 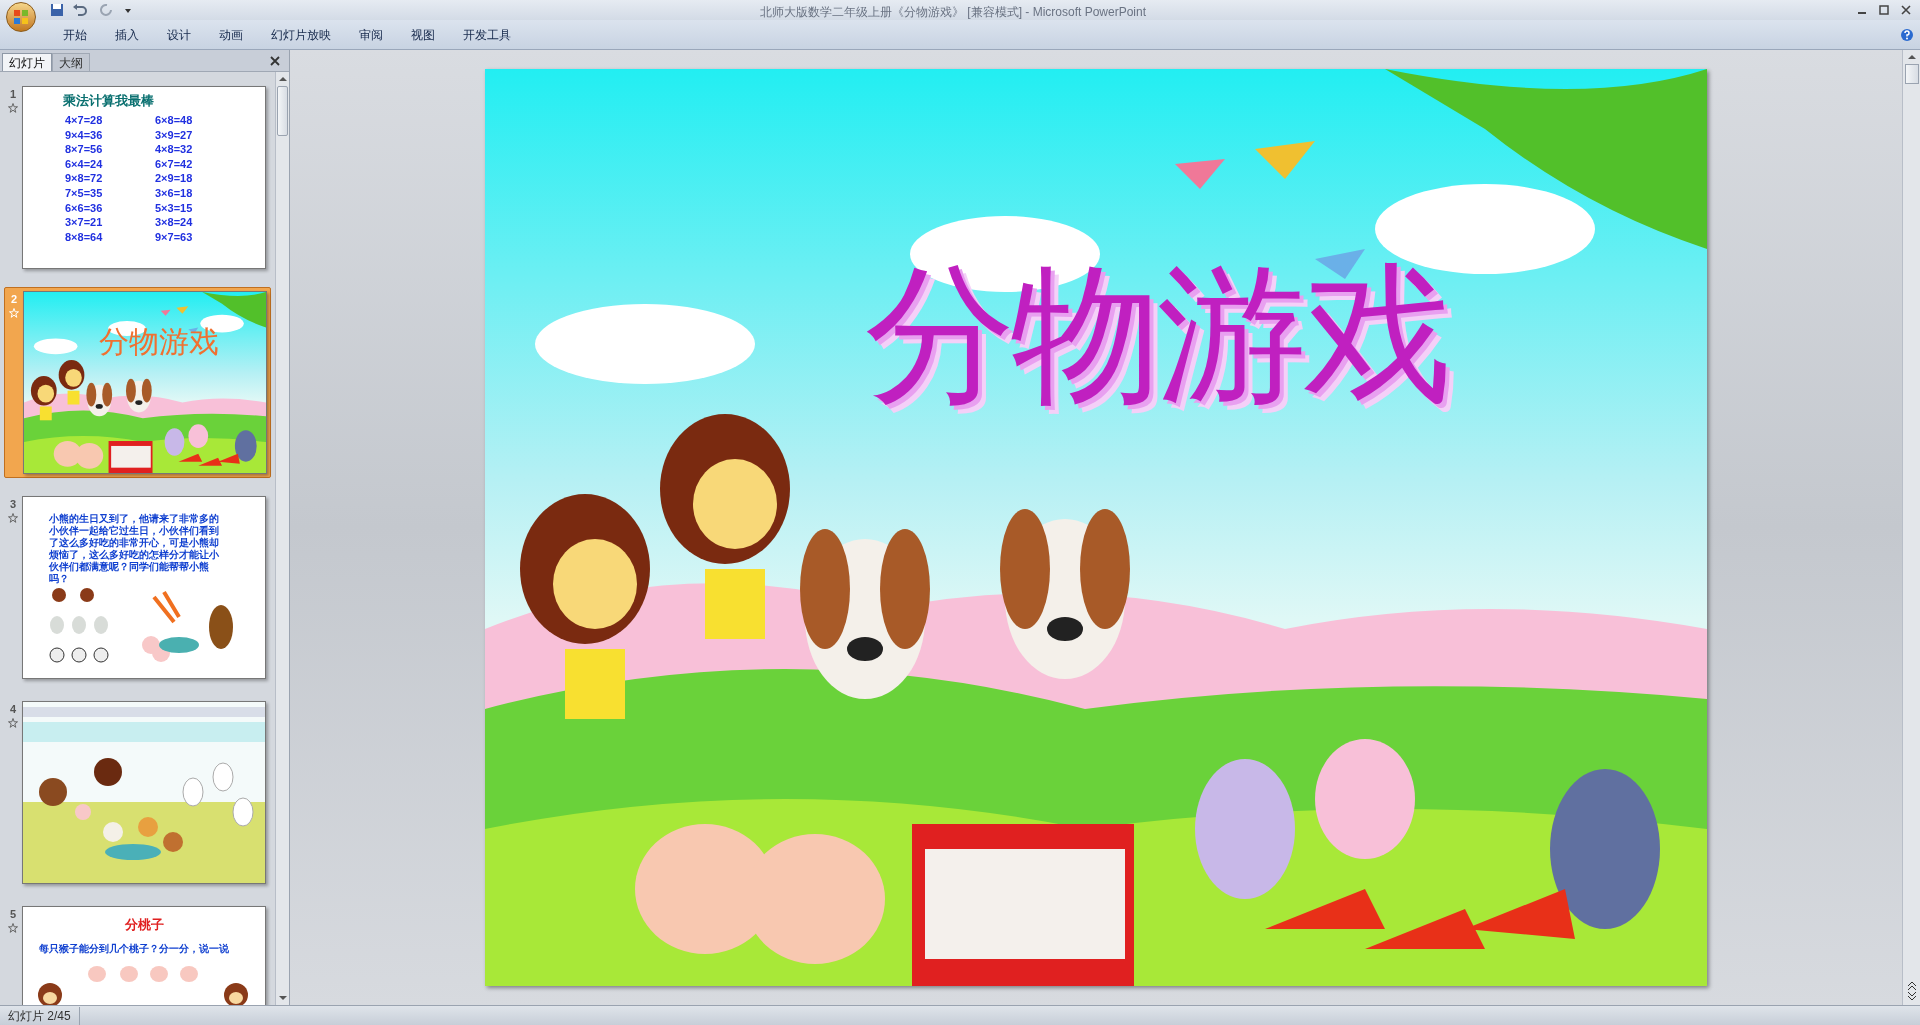 What do you see at coordinates (57, 10) in the screenshot?
I see `save-icon` at bounding box center [57, 10].